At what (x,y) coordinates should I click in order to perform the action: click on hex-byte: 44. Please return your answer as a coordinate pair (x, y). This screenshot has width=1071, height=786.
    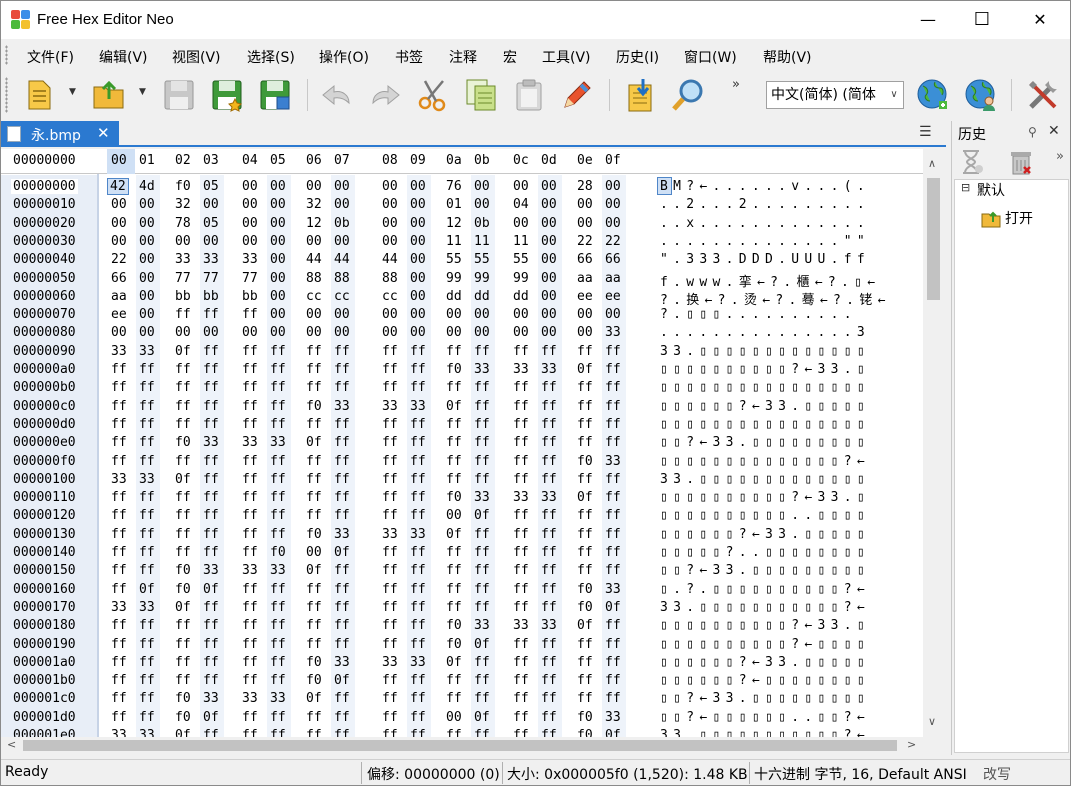
    Looking at the image, I should click on (314, 259).